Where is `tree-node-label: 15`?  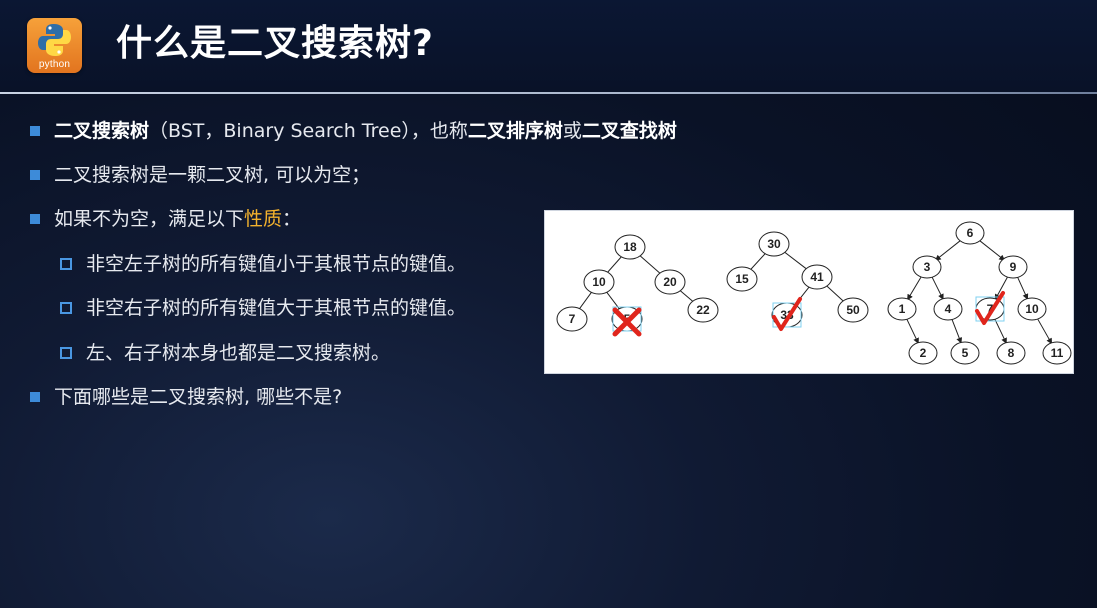 tree-node-label: 15 is located at coordinates (742, 279).